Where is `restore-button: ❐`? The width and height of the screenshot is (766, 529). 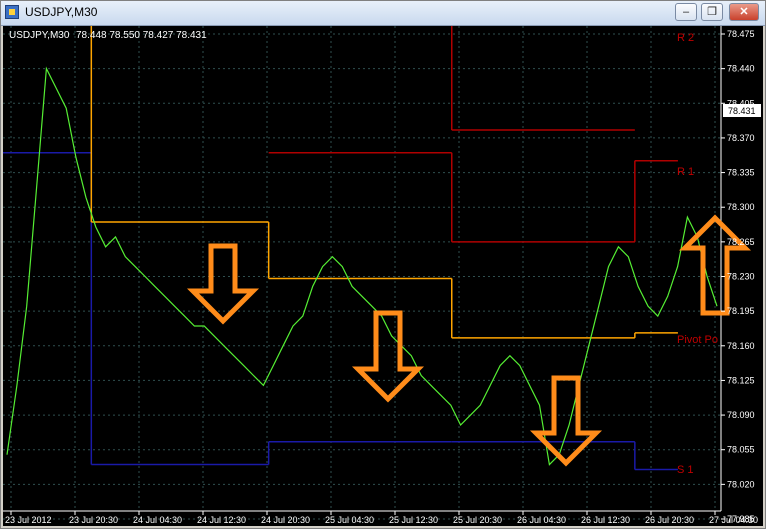
restore-button: ❐ is located at coordinates (712, 12).